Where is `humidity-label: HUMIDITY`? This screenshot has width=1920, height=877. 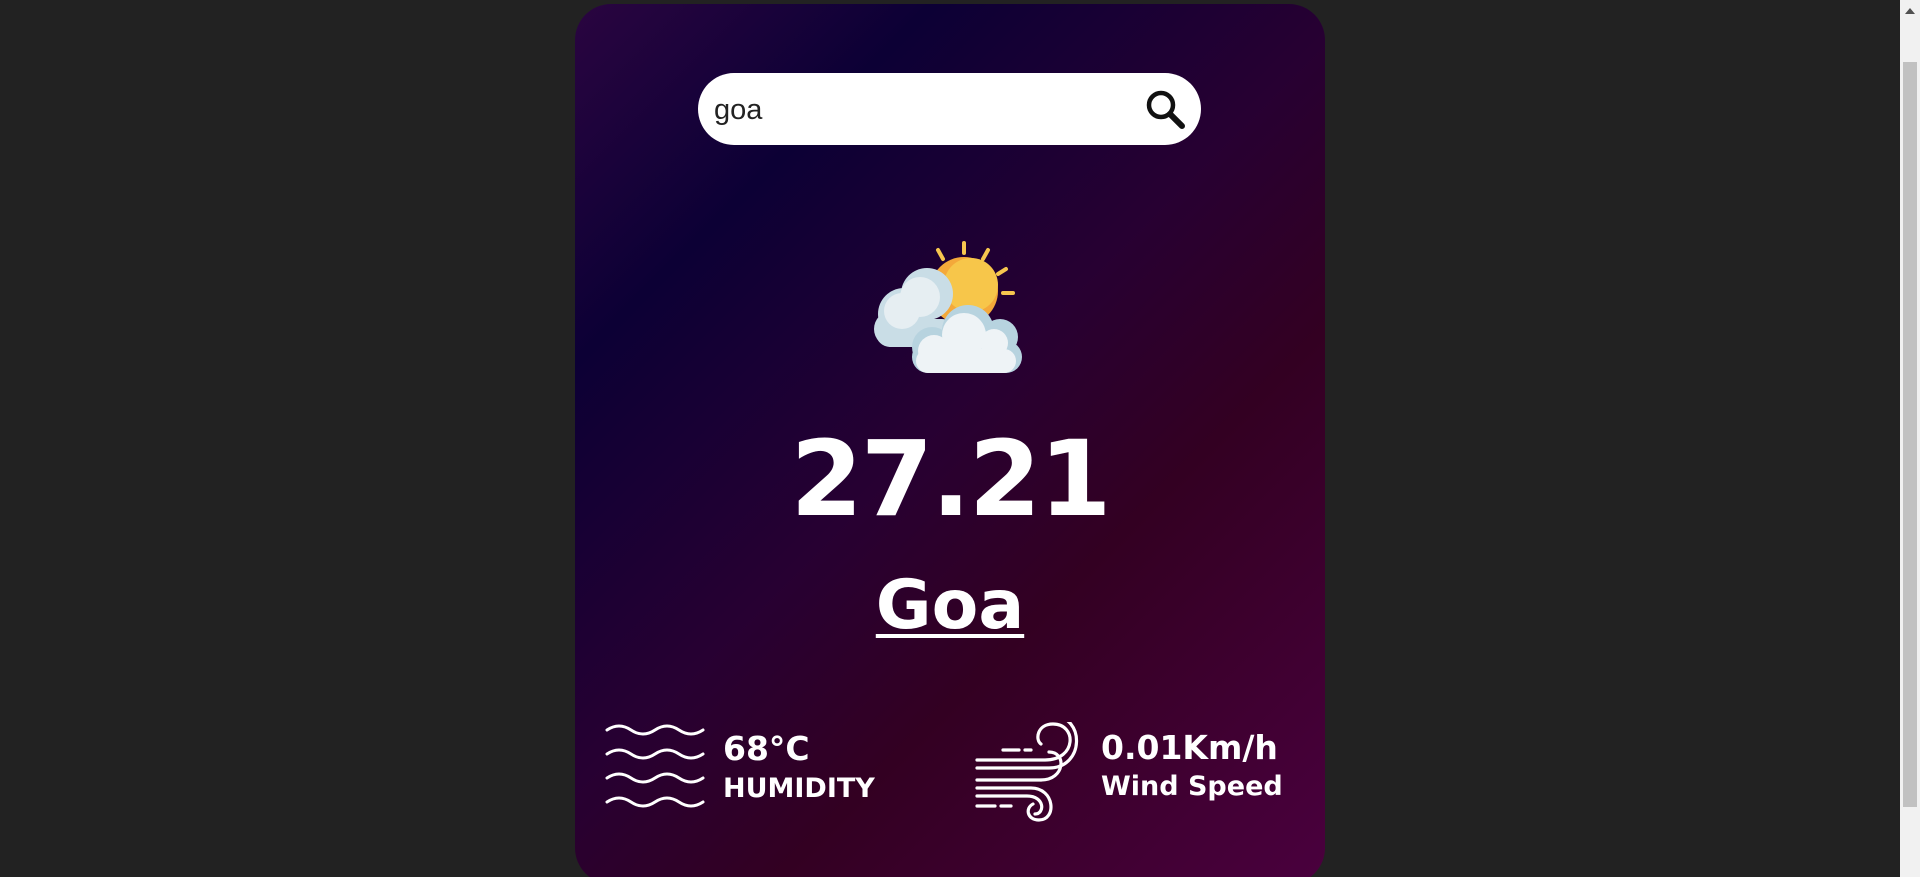 humidity-label: HUMIDITY is located at coordinates (799, 788).